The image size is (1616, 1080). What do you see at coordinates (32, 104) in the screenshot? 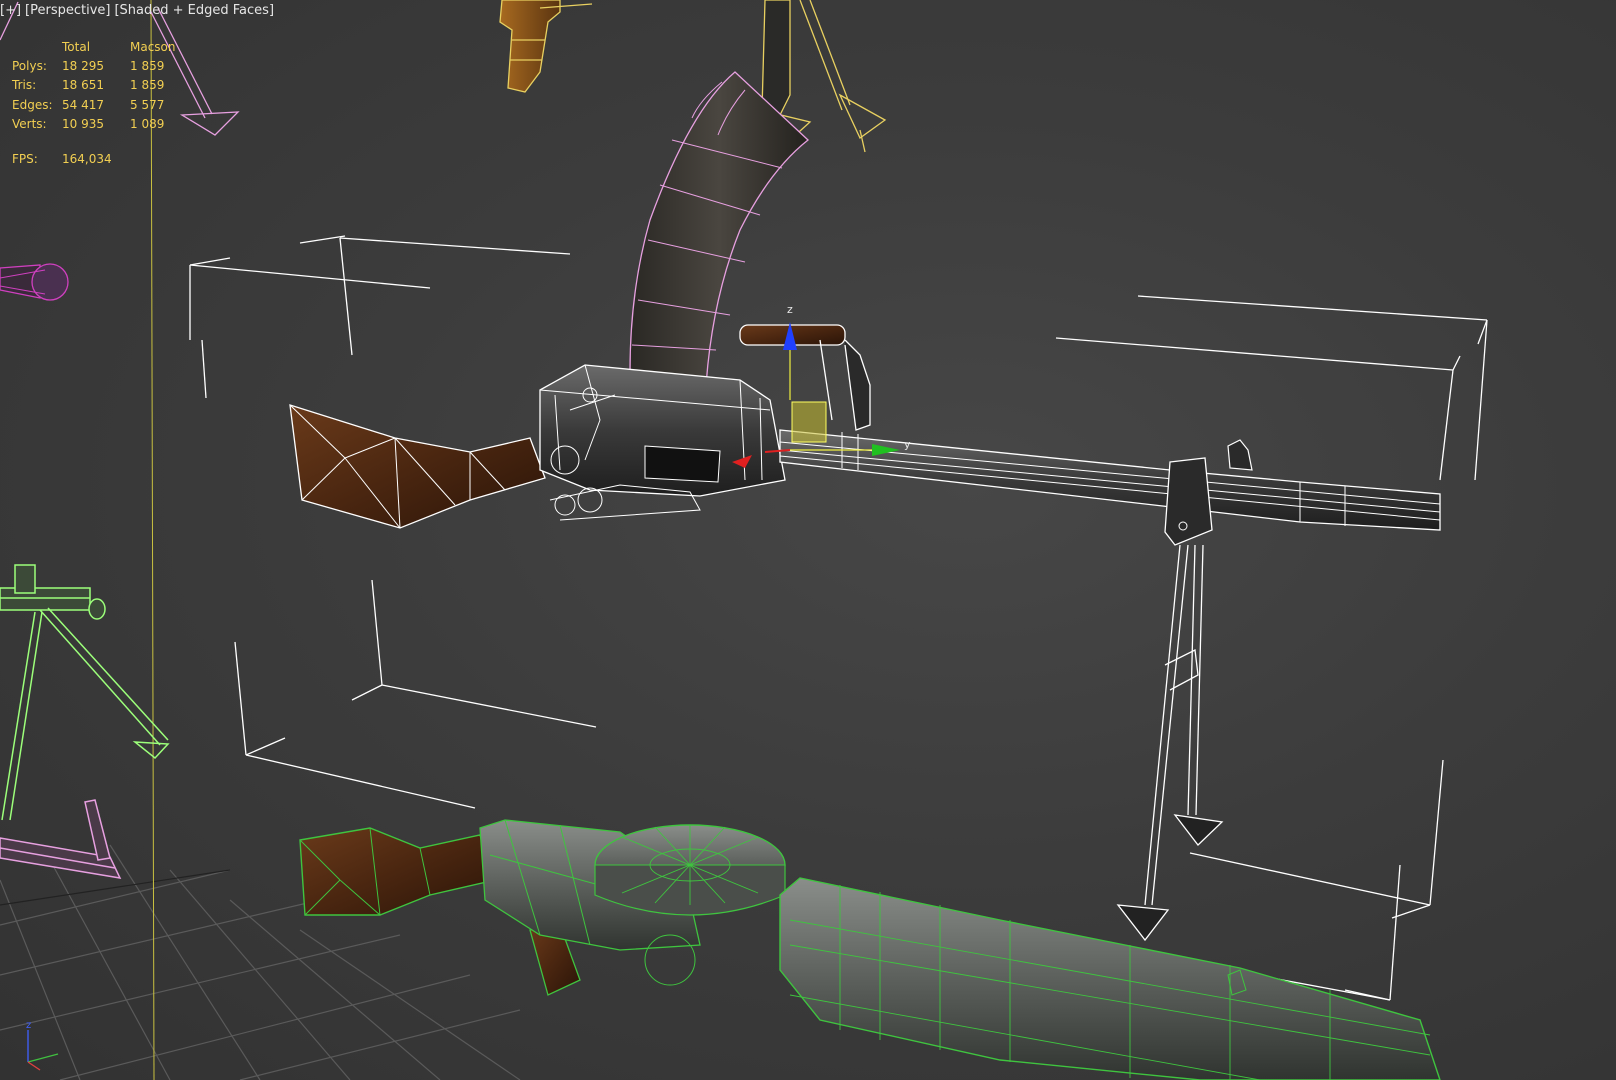
I see `stats-label: Edges:` at bounding box center [32, 104].